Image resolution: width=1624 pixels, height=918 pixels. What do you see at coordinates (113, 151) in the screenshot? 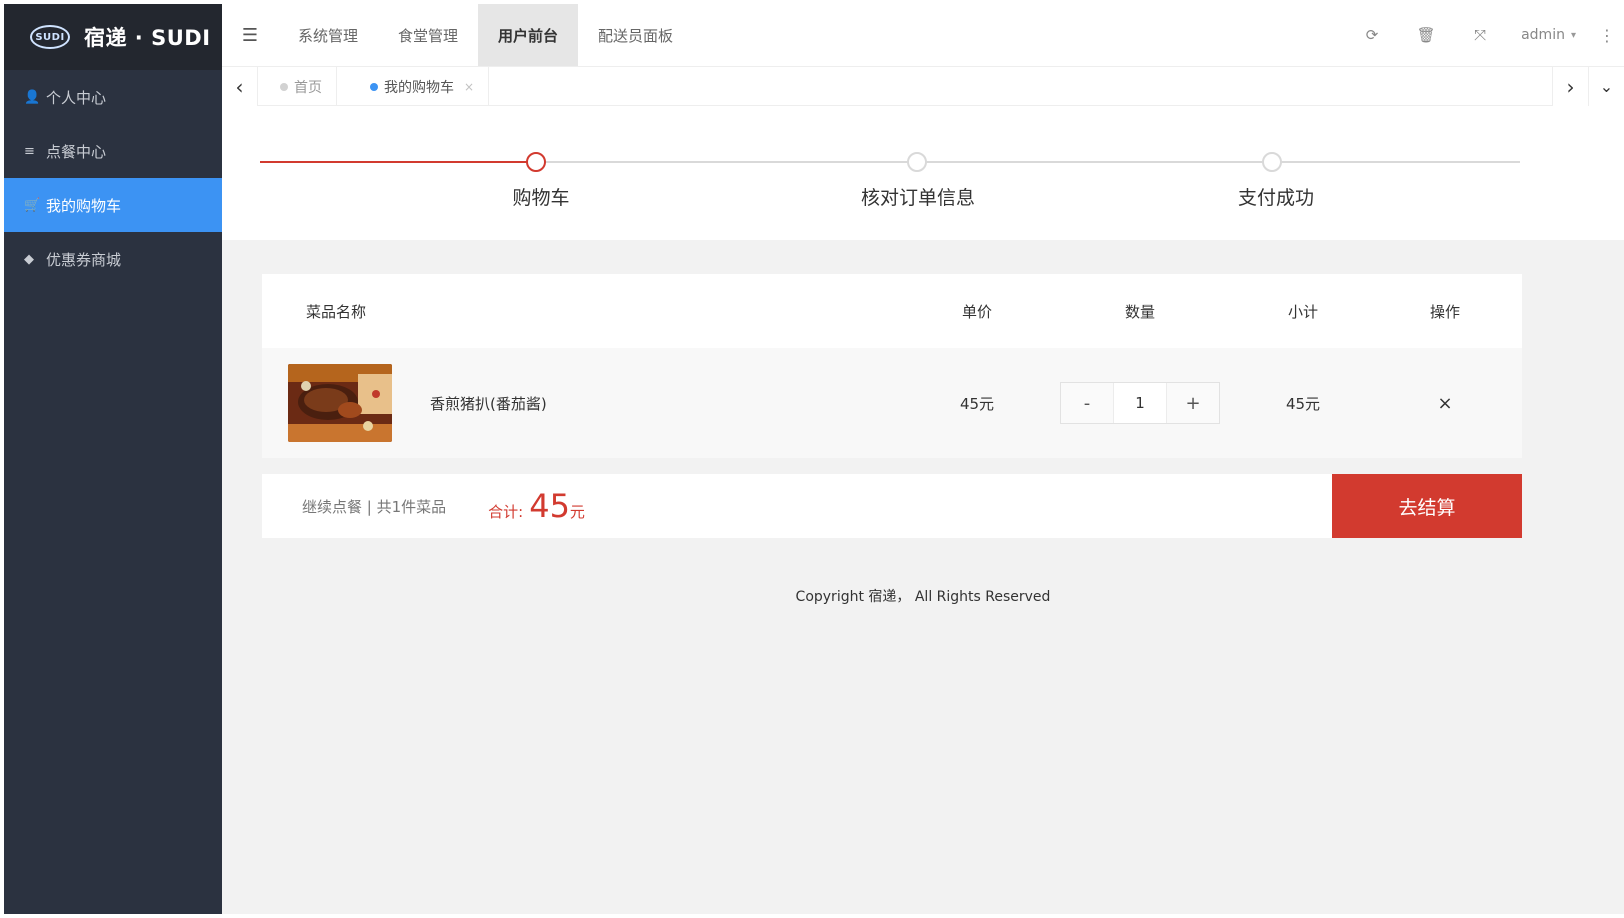
I see `sidebar-item-ordering: ≡ 点餐中心` at bounding box center [113, 151].